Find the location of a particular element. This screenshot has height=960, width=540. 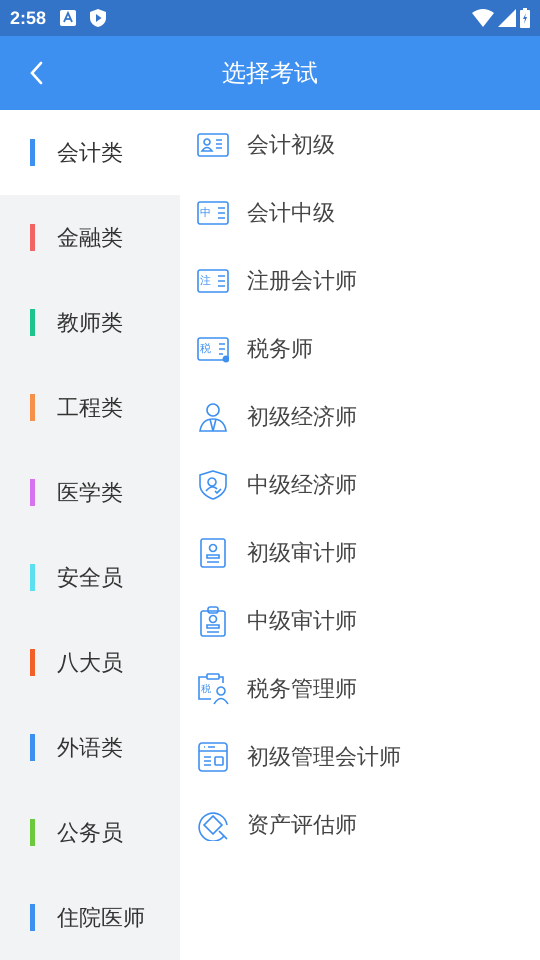

wifi-icon is located at coordinates (483, 18).